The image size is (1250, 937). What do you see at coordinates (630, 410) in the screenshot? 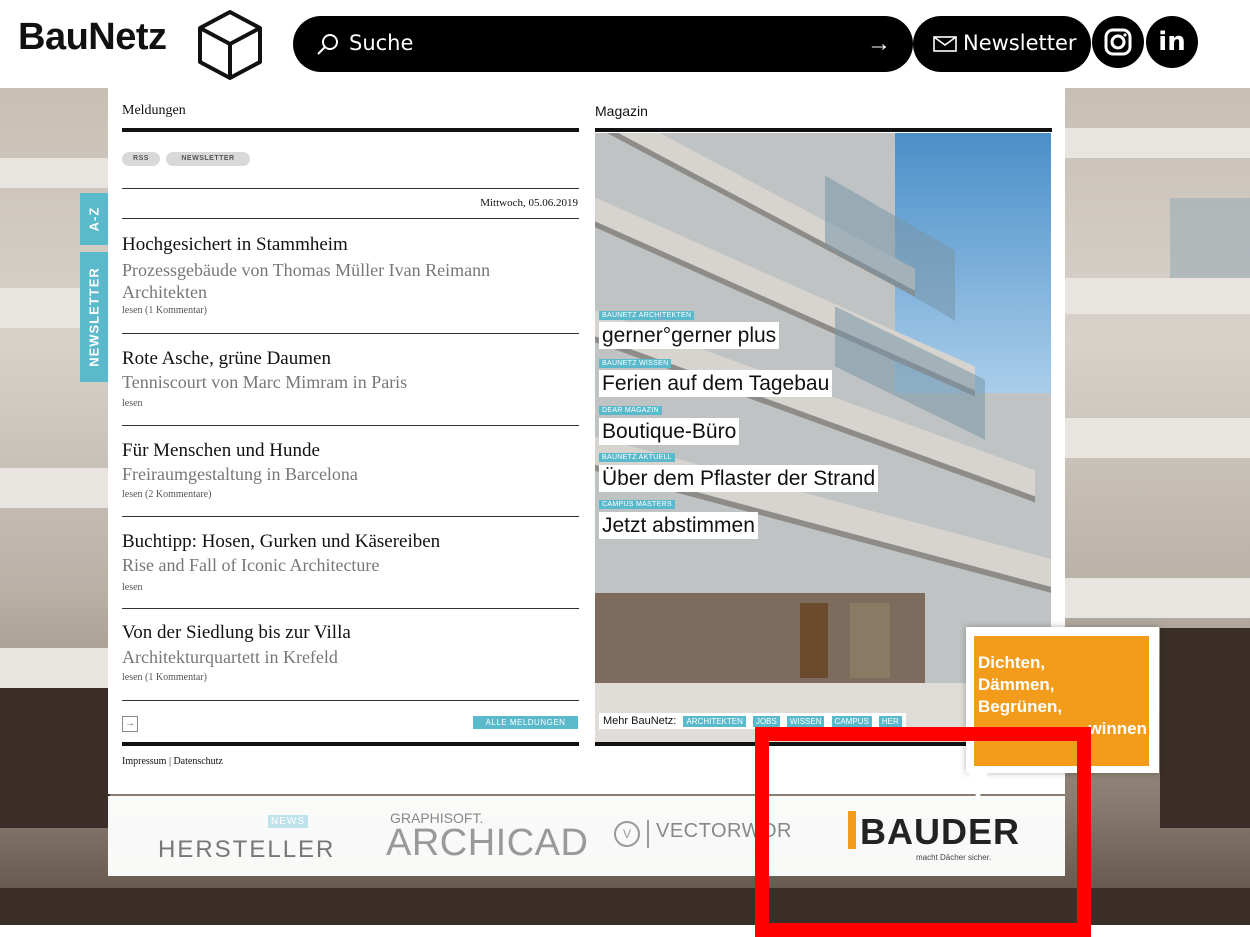
I see `story-kicker: DEAR MAGAZIN` at bounding box center [630, 410].